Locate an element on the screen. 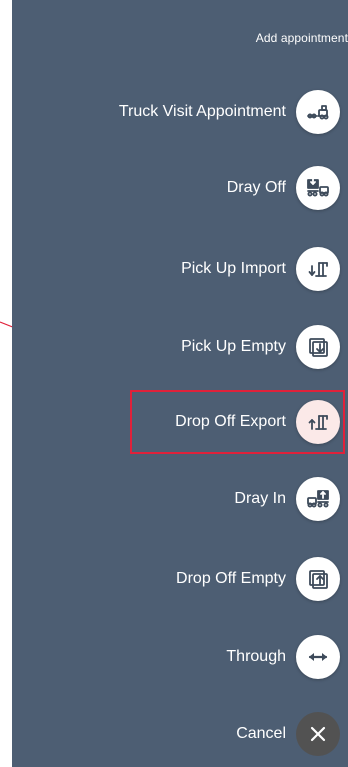 This screenshot has height=767, width=348. drop-off-empty-icon is located at coordinates (318, 579).